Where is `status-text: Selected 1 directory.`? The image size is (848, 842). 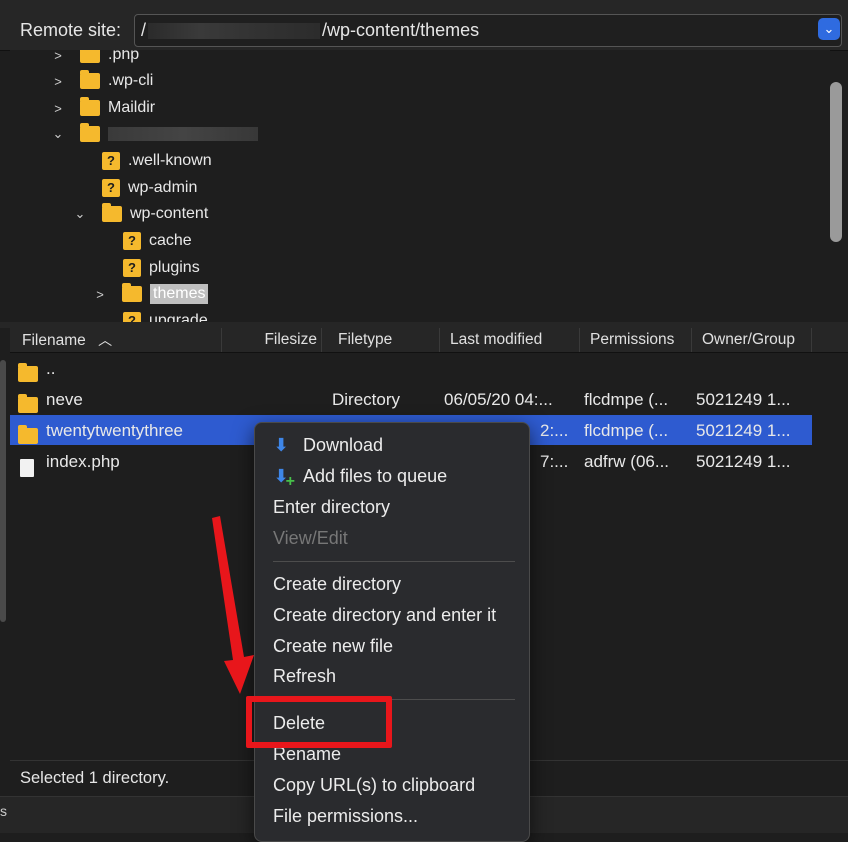
status-text: Selected 1 directory. is located at coordinates (95, 778).